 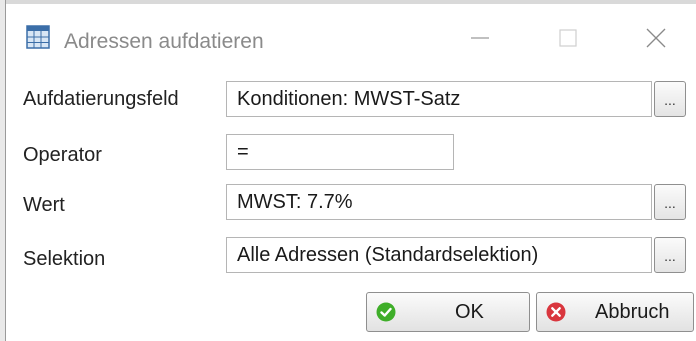 I want to click on maximize-button, so click(x=568, y=38).